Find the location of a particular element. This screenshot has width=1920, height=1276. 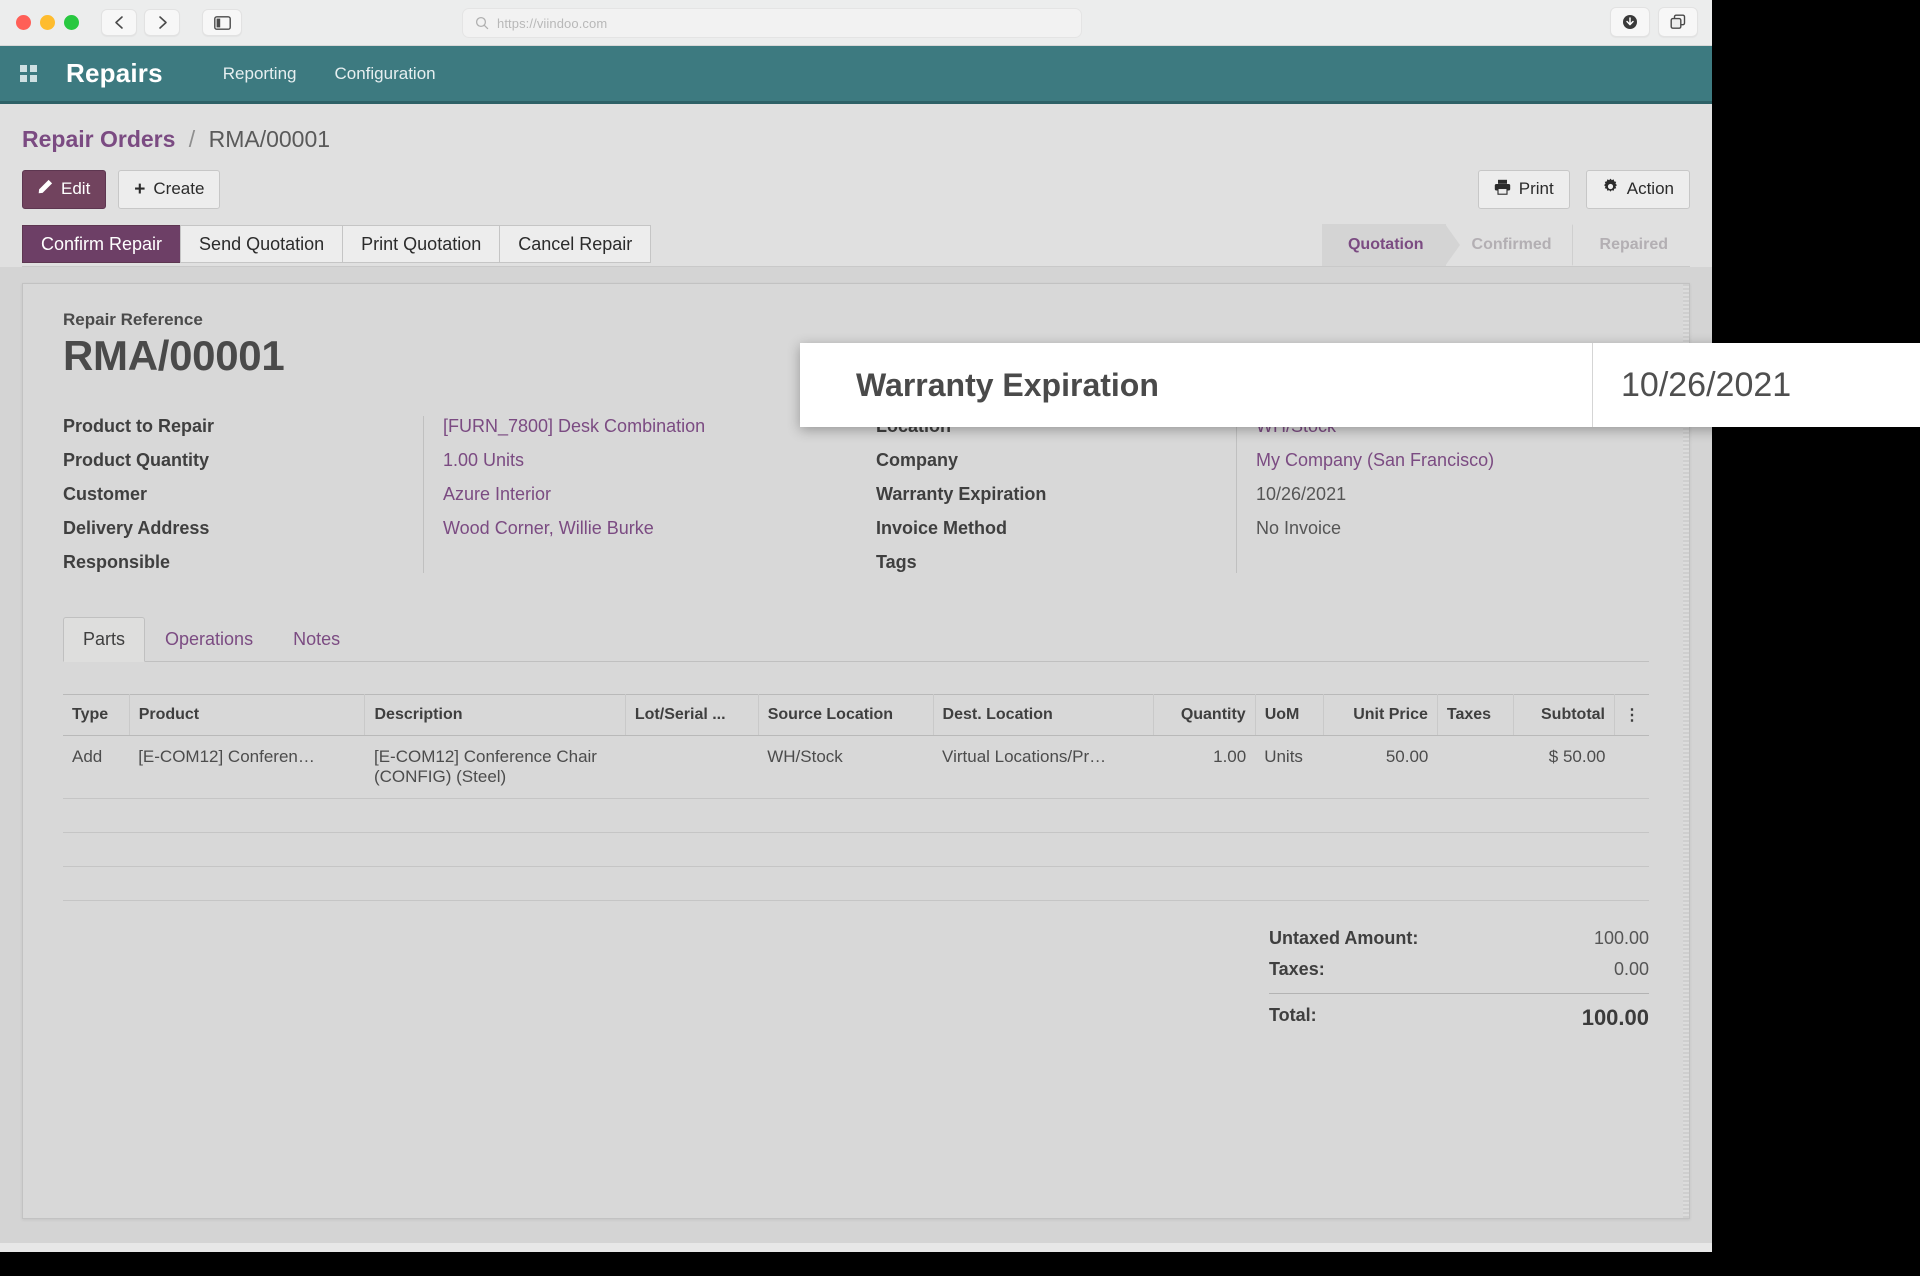

plus-icon: + is located at coordinates (140, 189).